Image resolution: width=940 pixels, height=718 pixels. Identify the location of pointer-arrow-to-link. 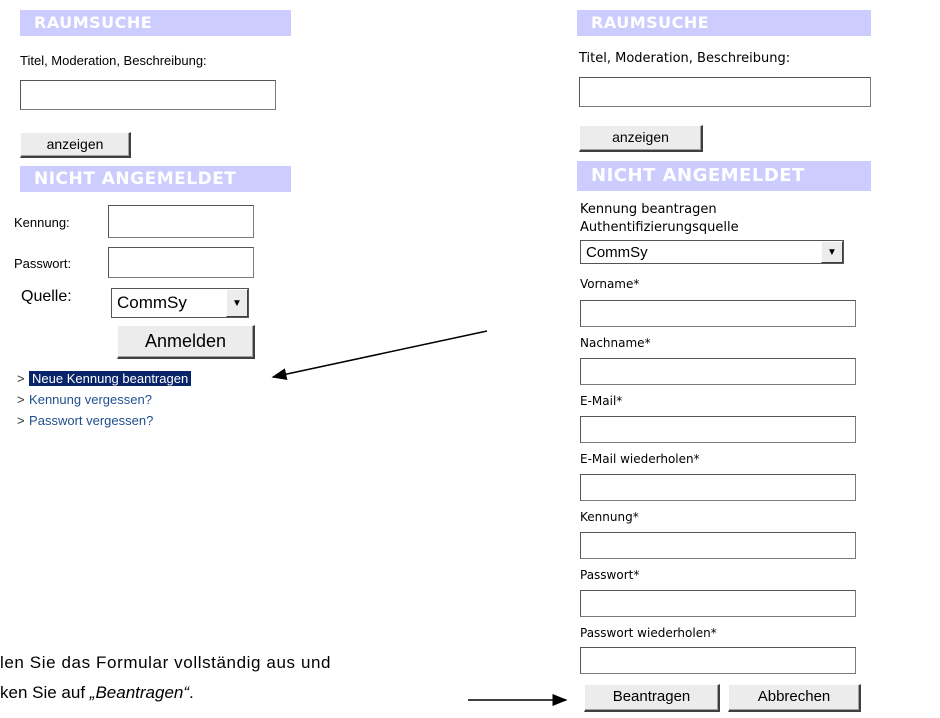
(379, 355).